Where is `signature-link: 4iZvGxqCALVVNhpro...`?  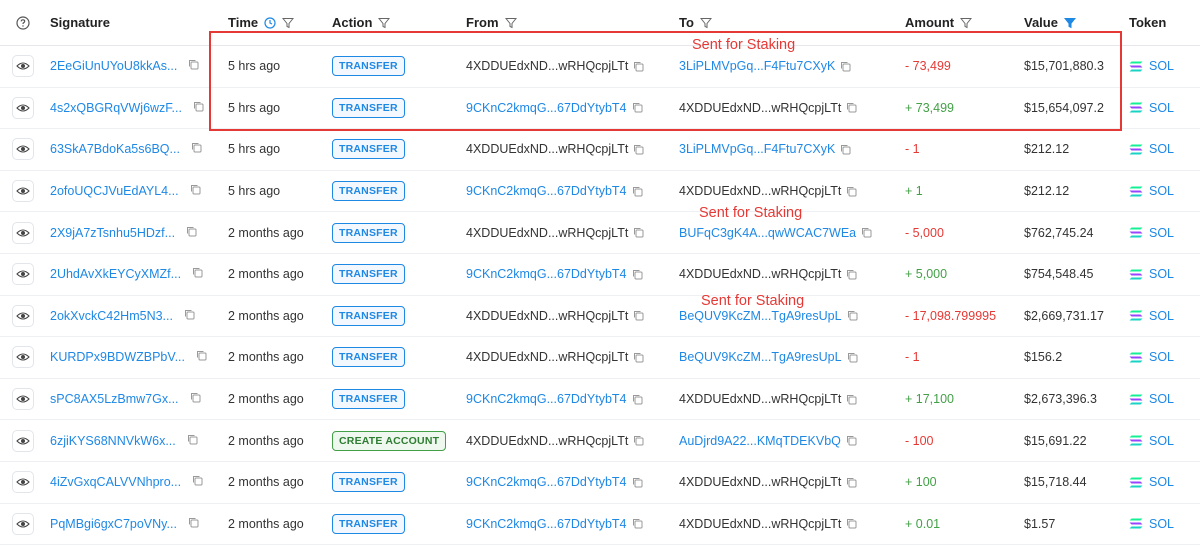 signature-link: 4iZvGxqCALVVNhpro... is located at coordinates (115, 482).